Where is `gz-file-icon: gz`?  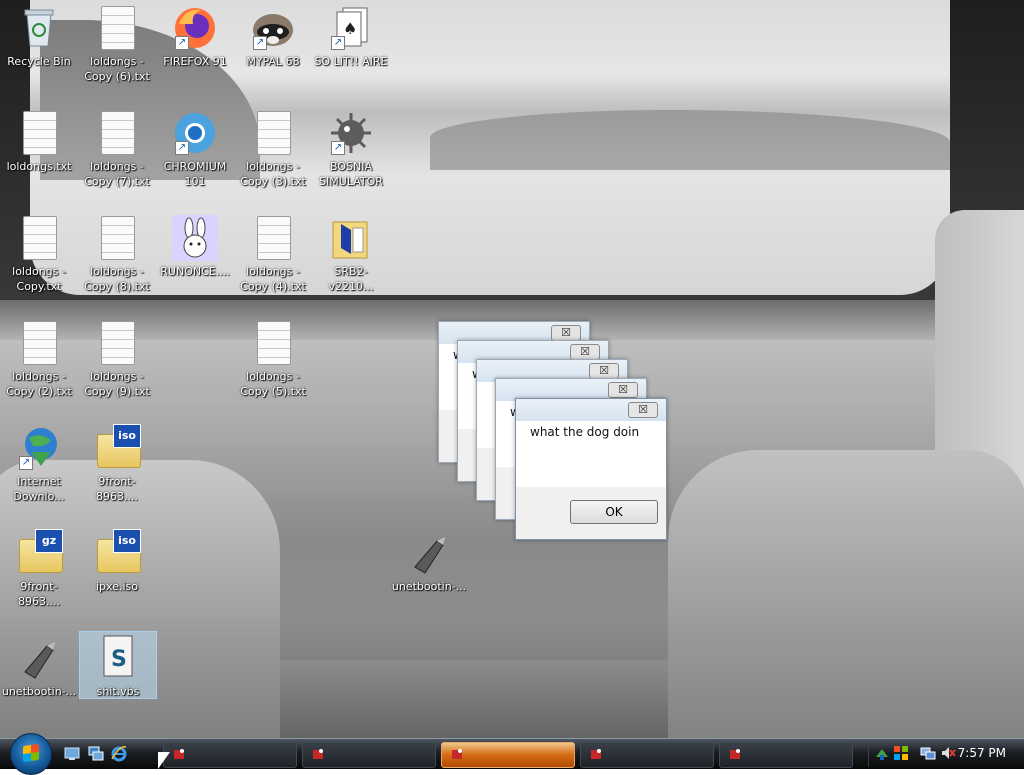 gz-file-icon: gz is located at coordinates (39, 553).